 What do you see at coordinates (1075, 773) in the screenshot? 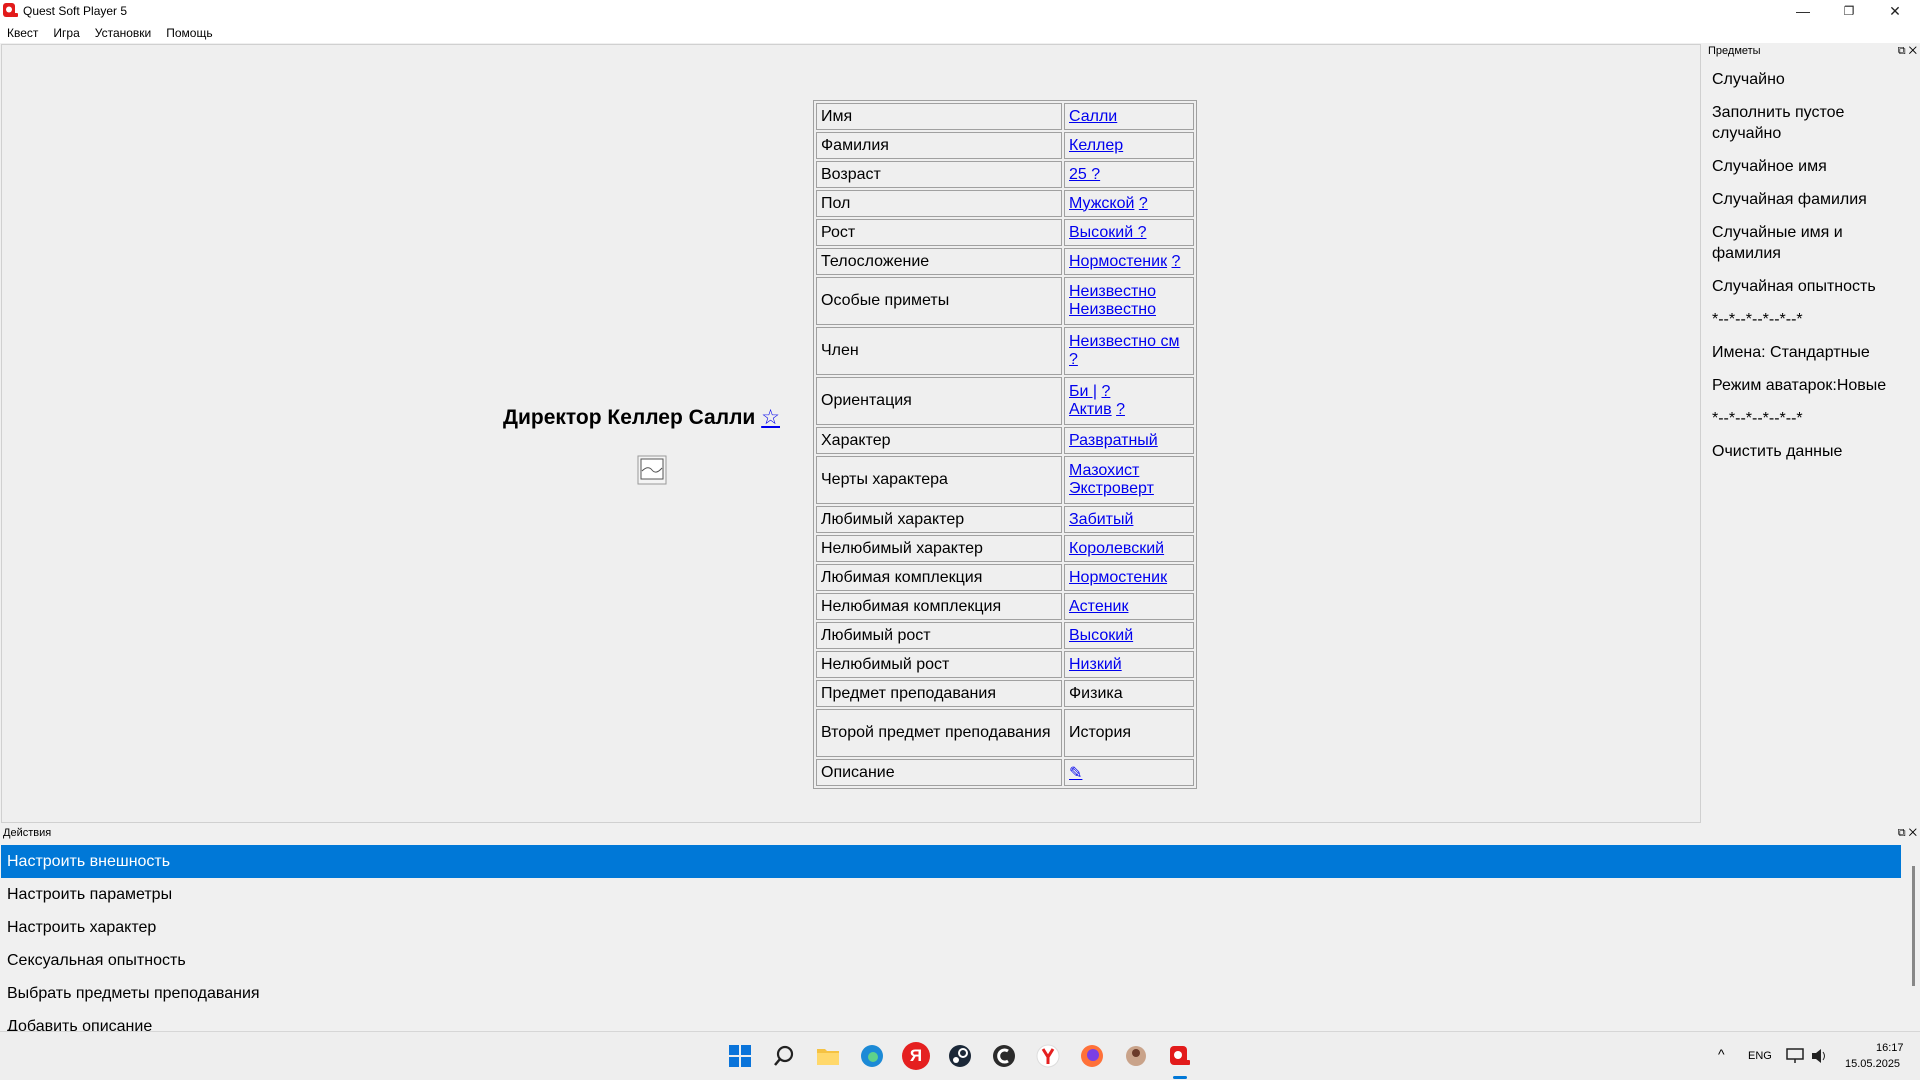
I see `edit-description-icon: ✎` at bounding box center [1075, 773].